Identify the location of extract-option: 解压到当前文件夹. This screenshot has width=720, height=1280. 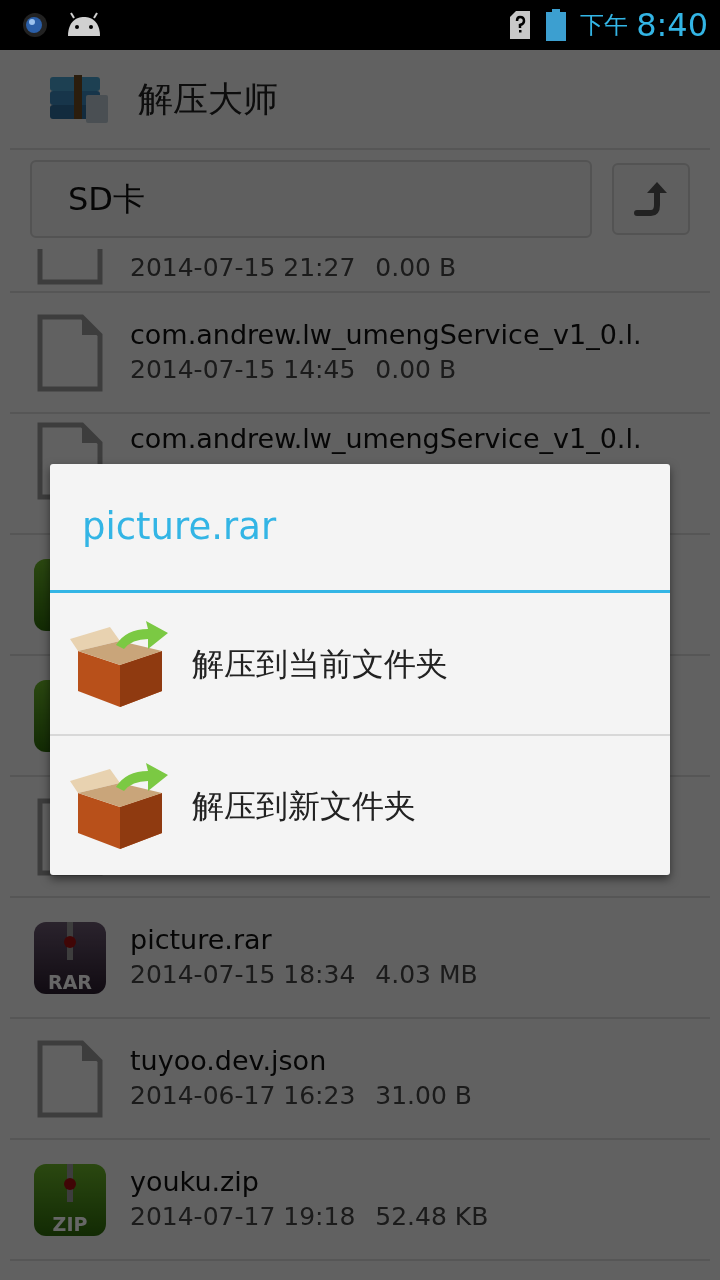
(360, 663).